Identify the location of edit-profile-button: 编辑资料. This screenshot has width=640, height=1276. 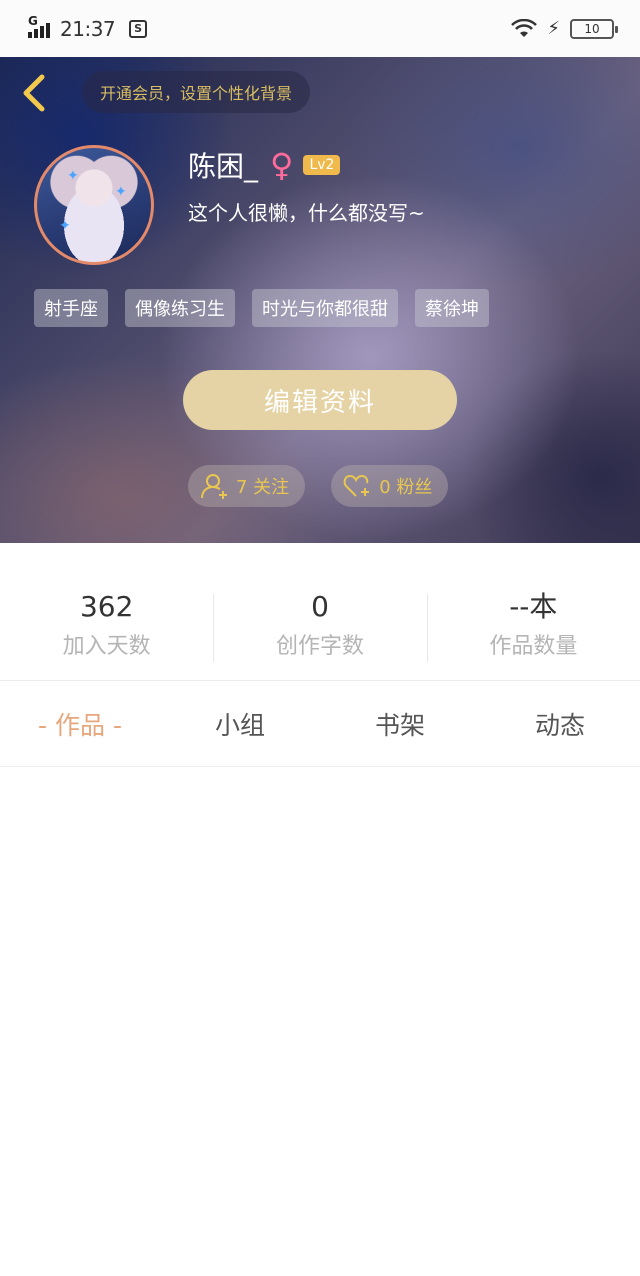
(320, 400).